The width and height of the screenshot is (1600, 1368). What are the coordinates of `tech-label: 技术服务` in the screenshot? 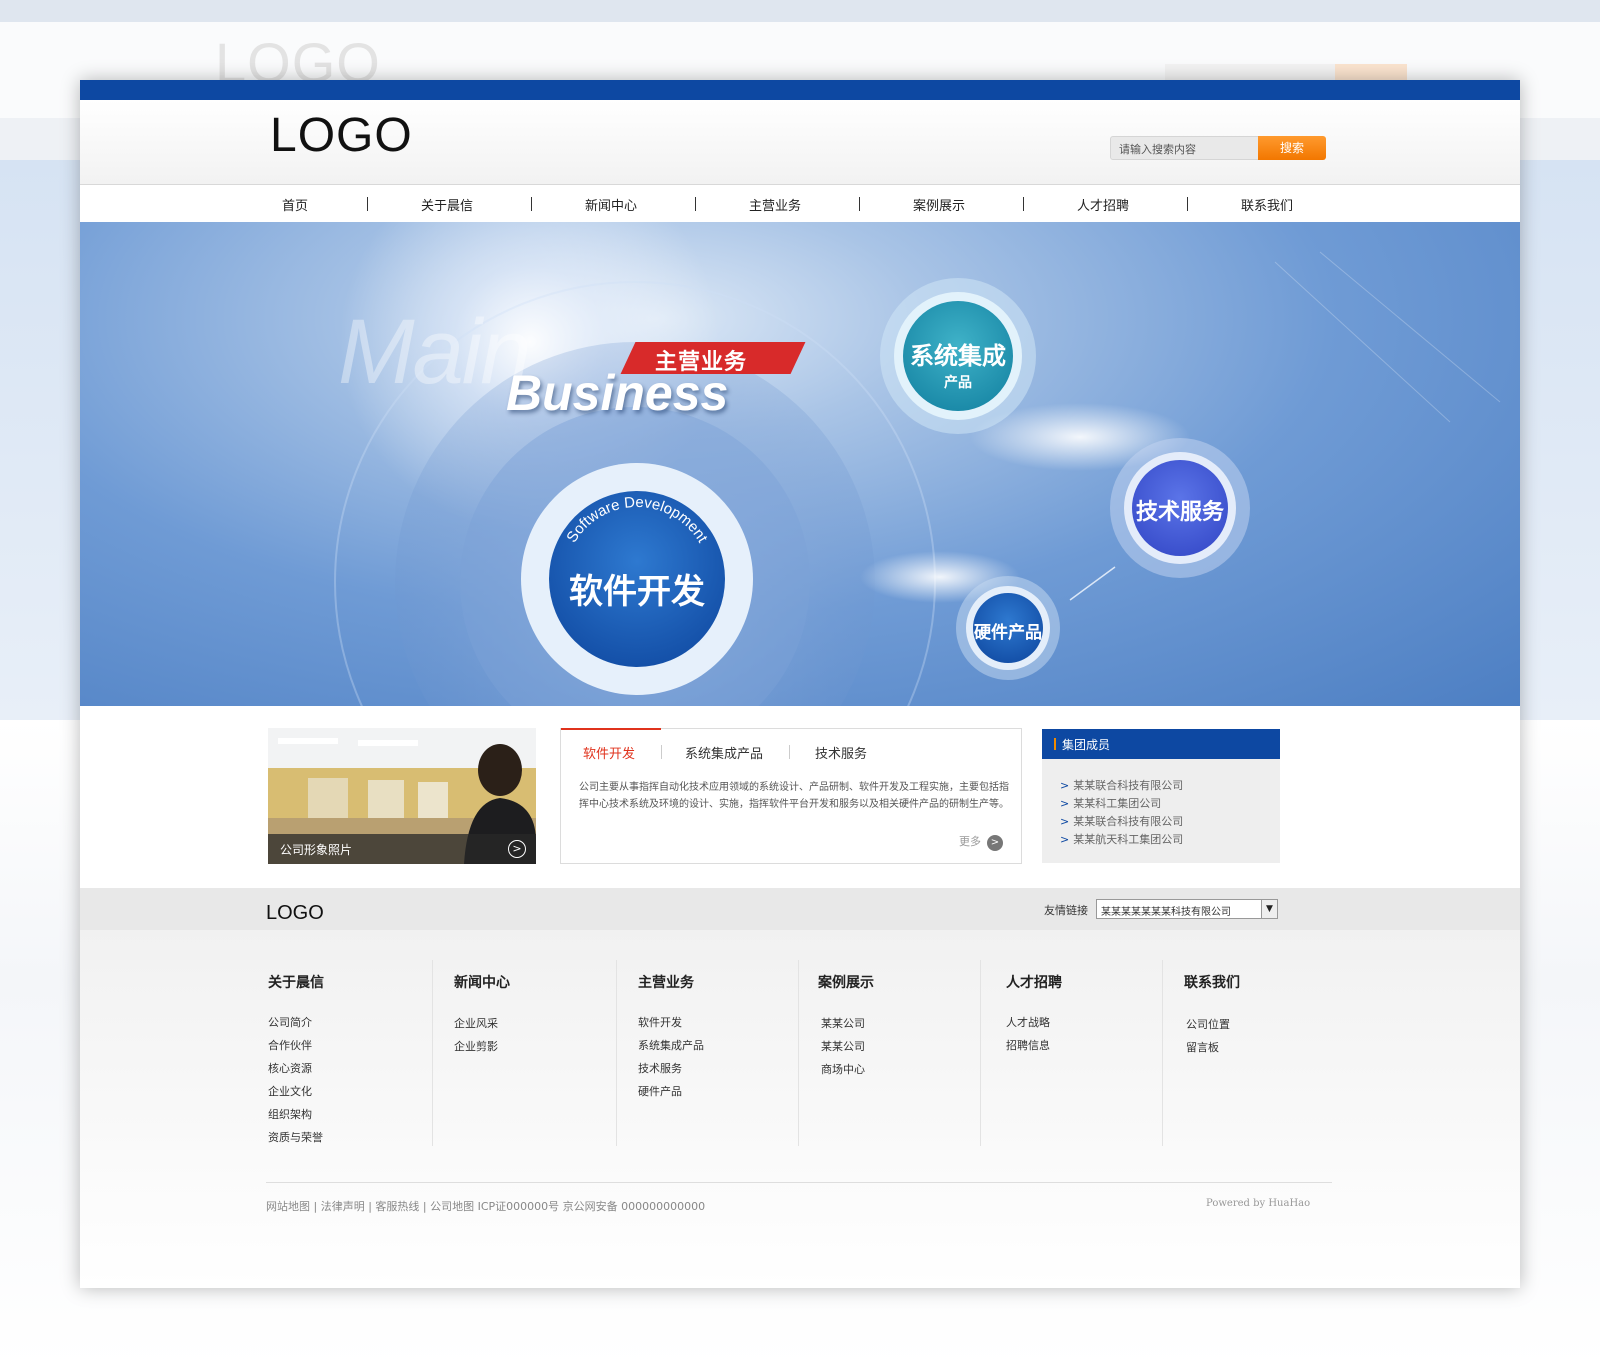 It's located at (1179, 512).